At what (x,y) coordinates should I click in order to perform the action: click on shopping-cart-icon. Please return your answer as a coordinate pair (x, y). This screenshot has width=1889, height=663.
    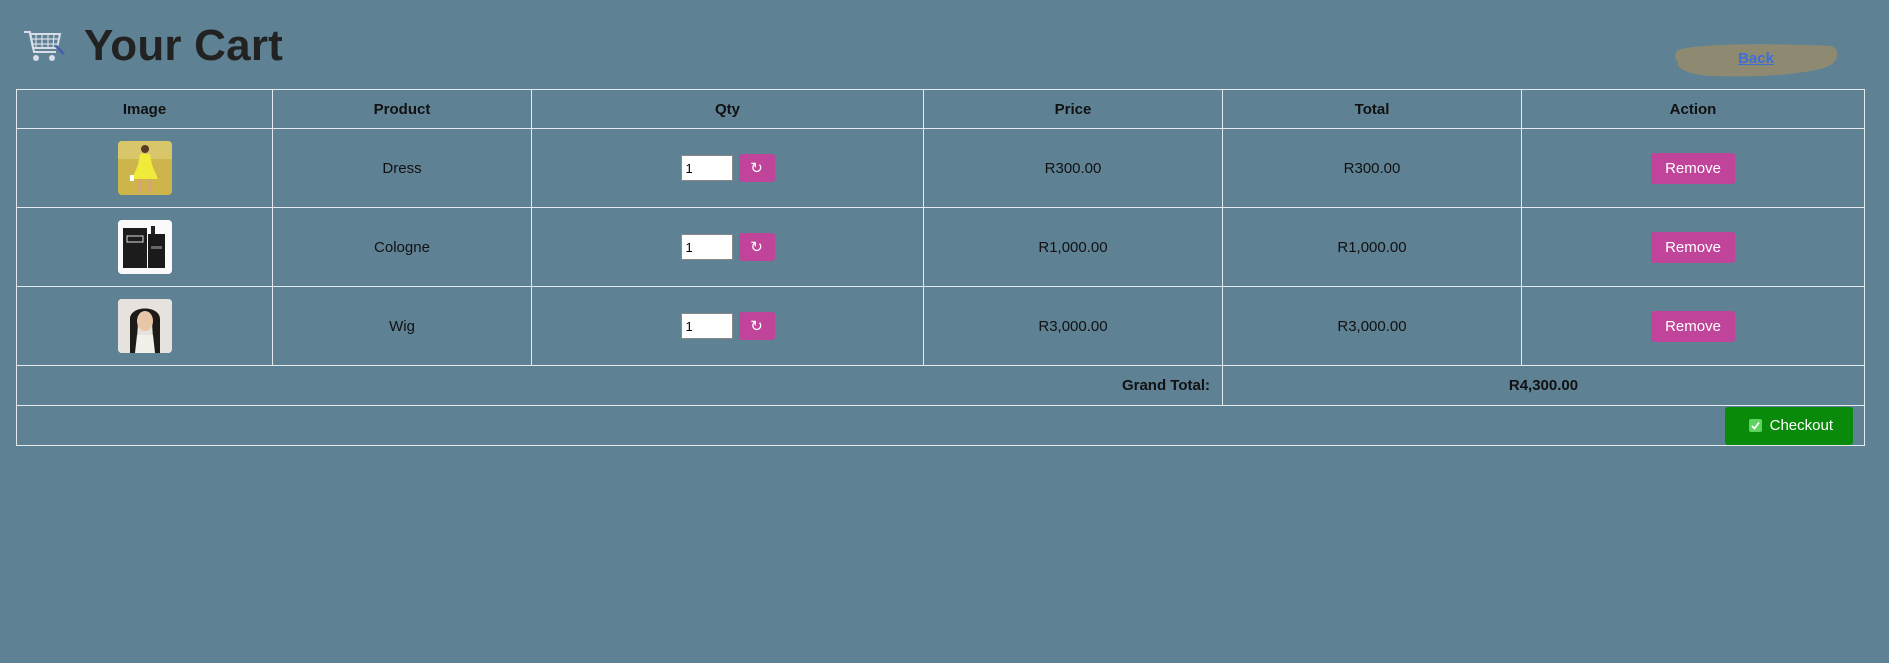
    Looking at the image, I should click on (44, 46).